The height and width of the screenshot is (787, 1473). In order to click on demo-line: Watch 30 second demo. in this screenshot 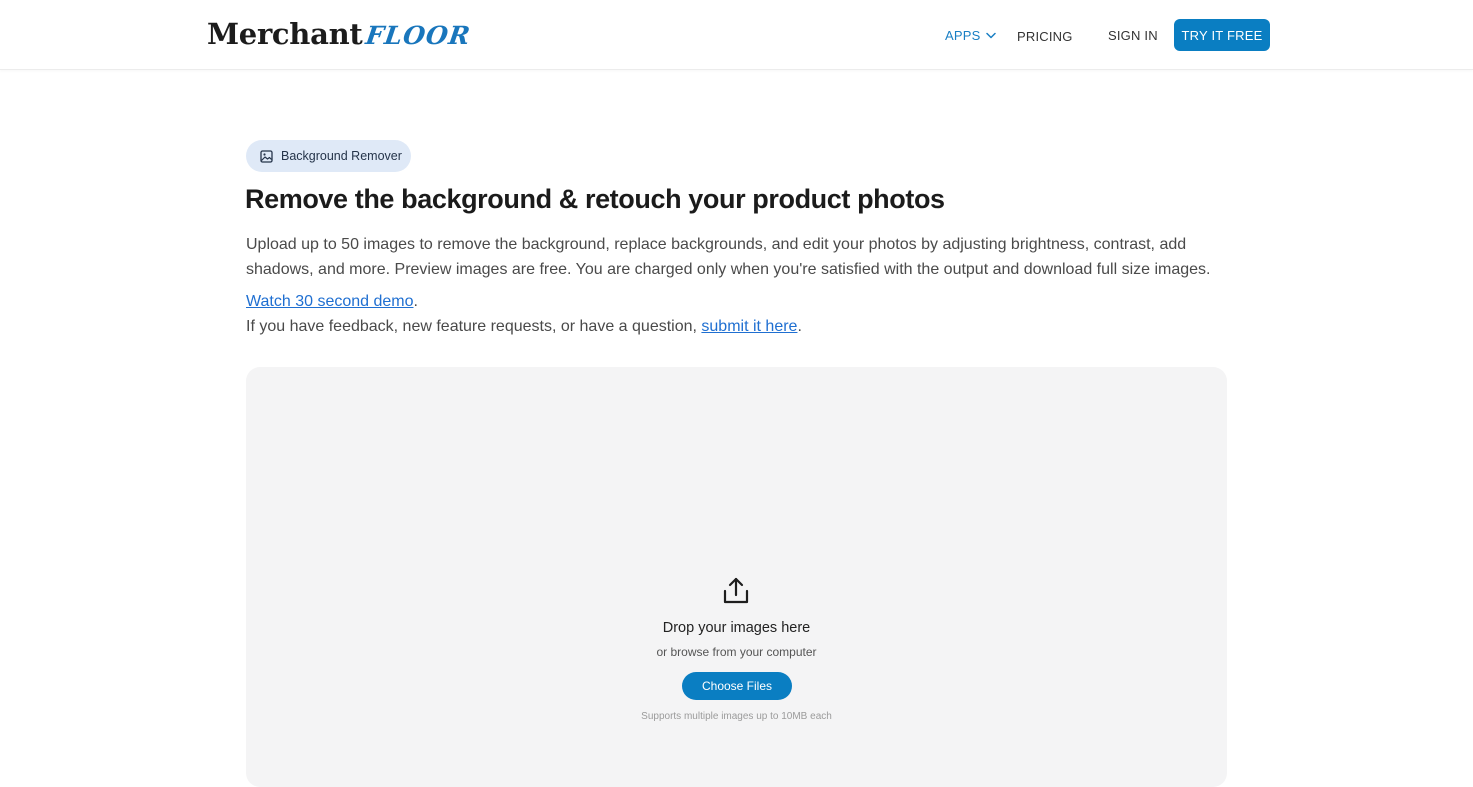, I will do `click(332, 302)`.